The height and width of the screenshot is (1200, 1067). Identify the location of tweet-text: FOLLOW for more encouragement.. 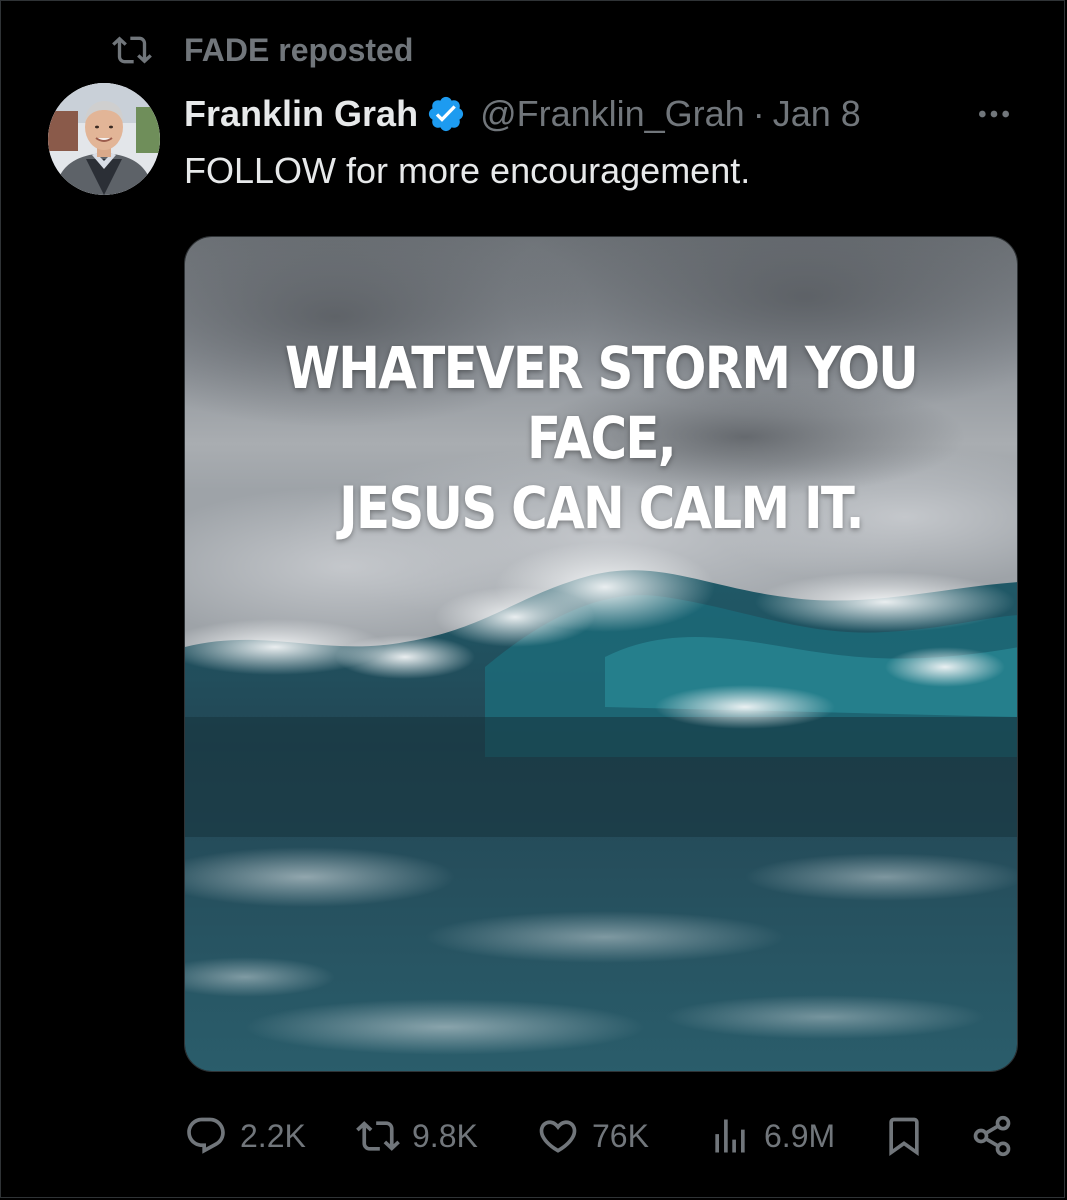
(467, 170).